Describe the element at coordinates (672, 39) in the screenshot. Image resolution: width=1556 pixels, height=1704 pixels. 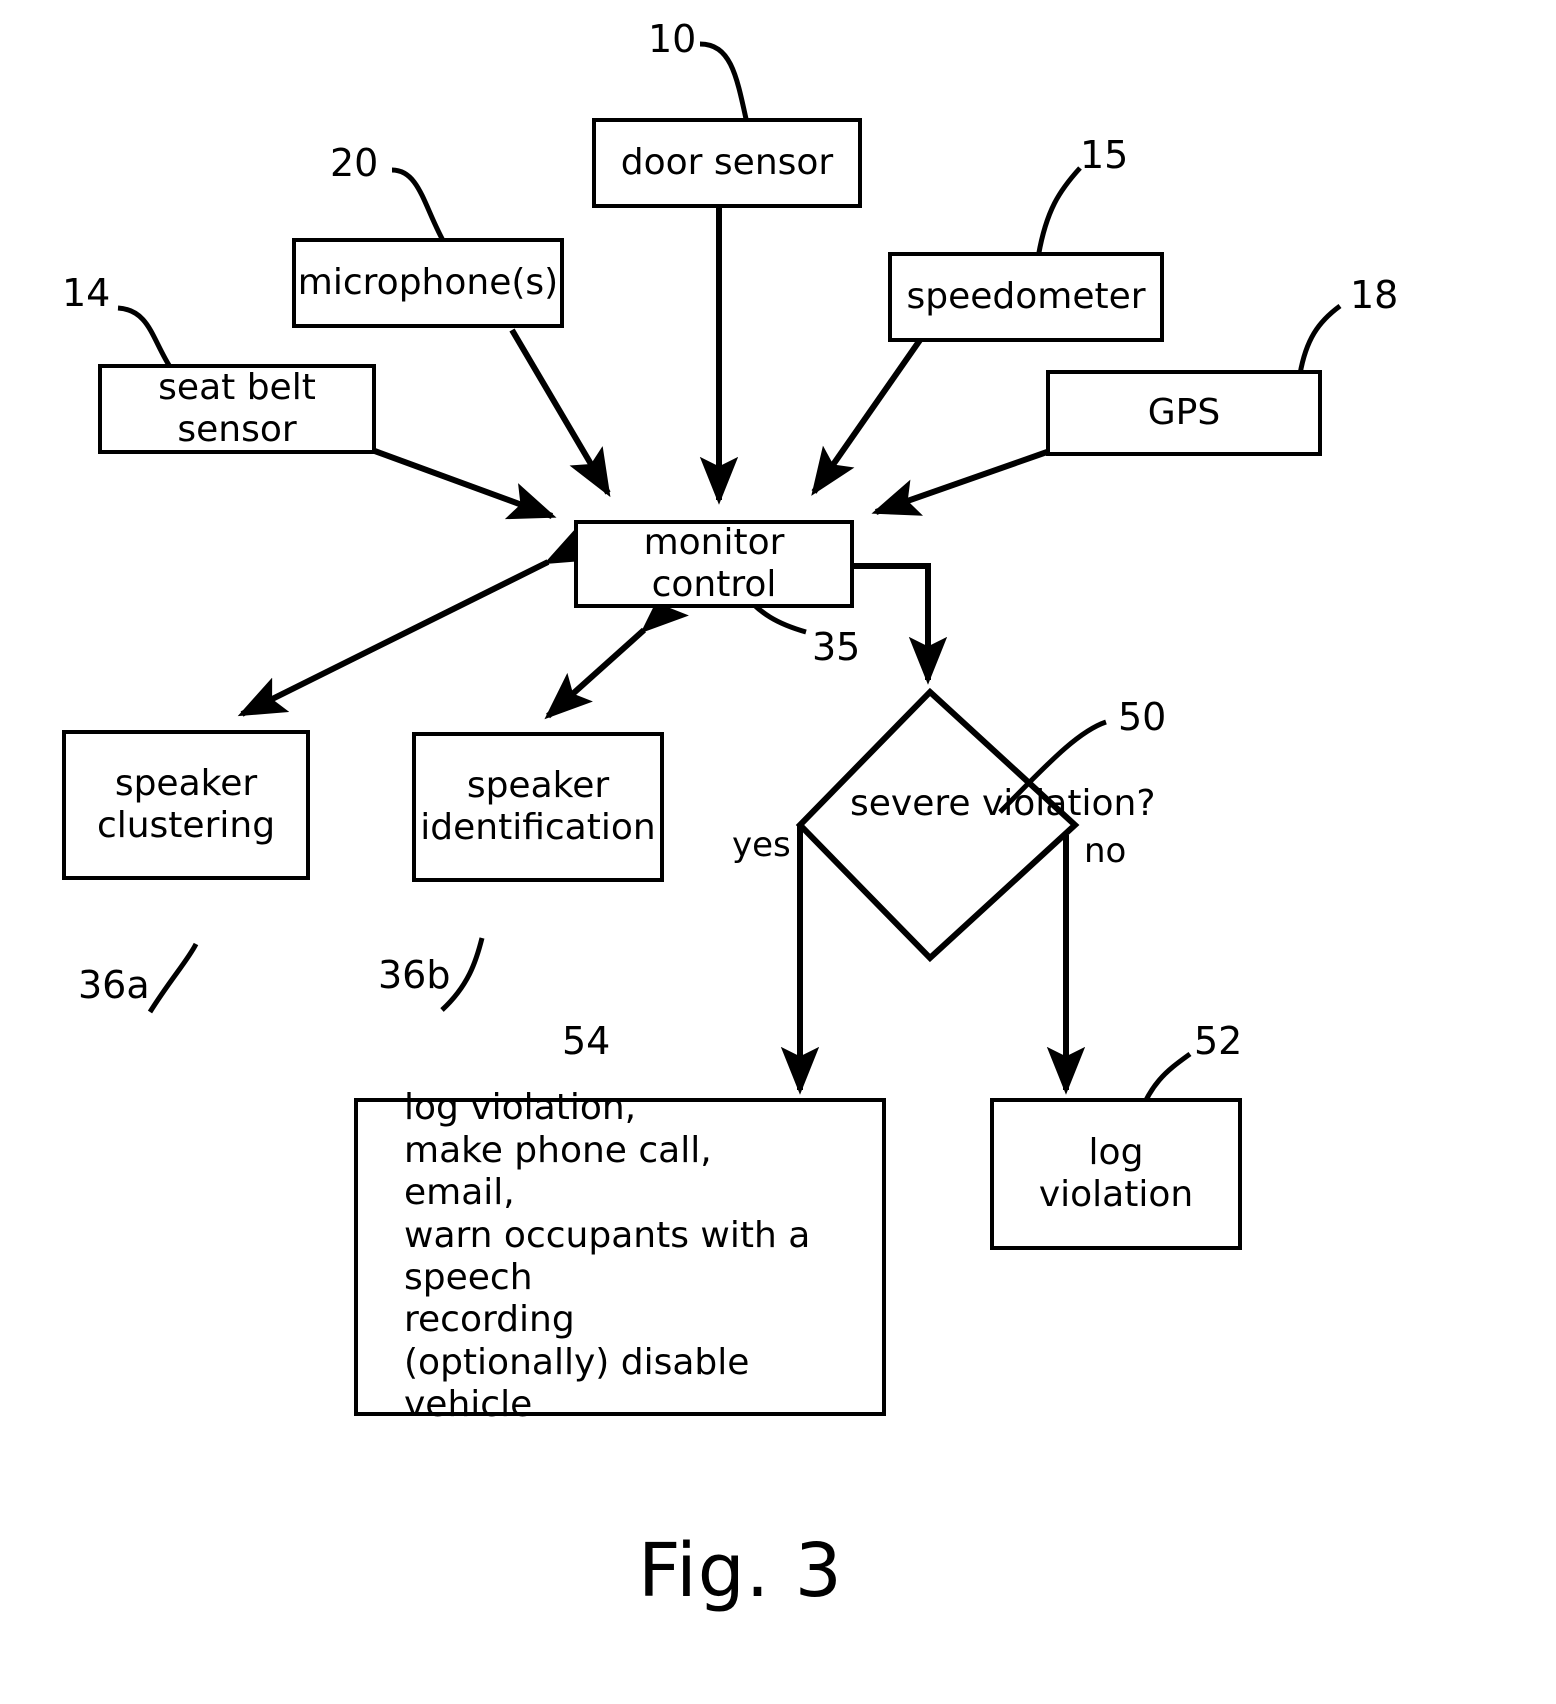
I see `ref-label-10: 10` at that location.